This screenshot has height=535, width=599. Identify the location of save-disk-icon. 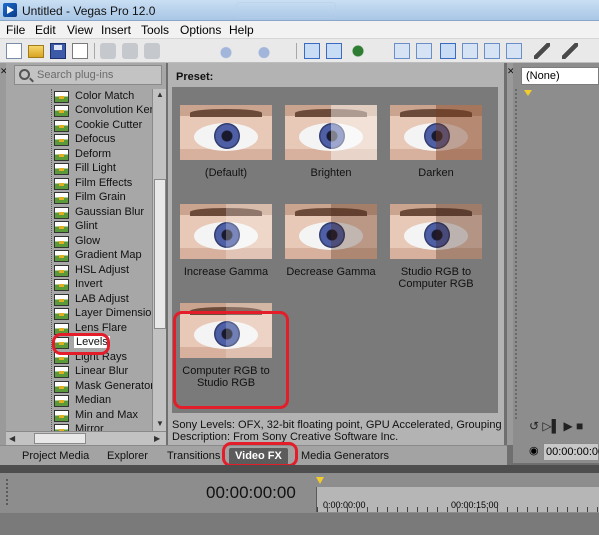
(58, 51).